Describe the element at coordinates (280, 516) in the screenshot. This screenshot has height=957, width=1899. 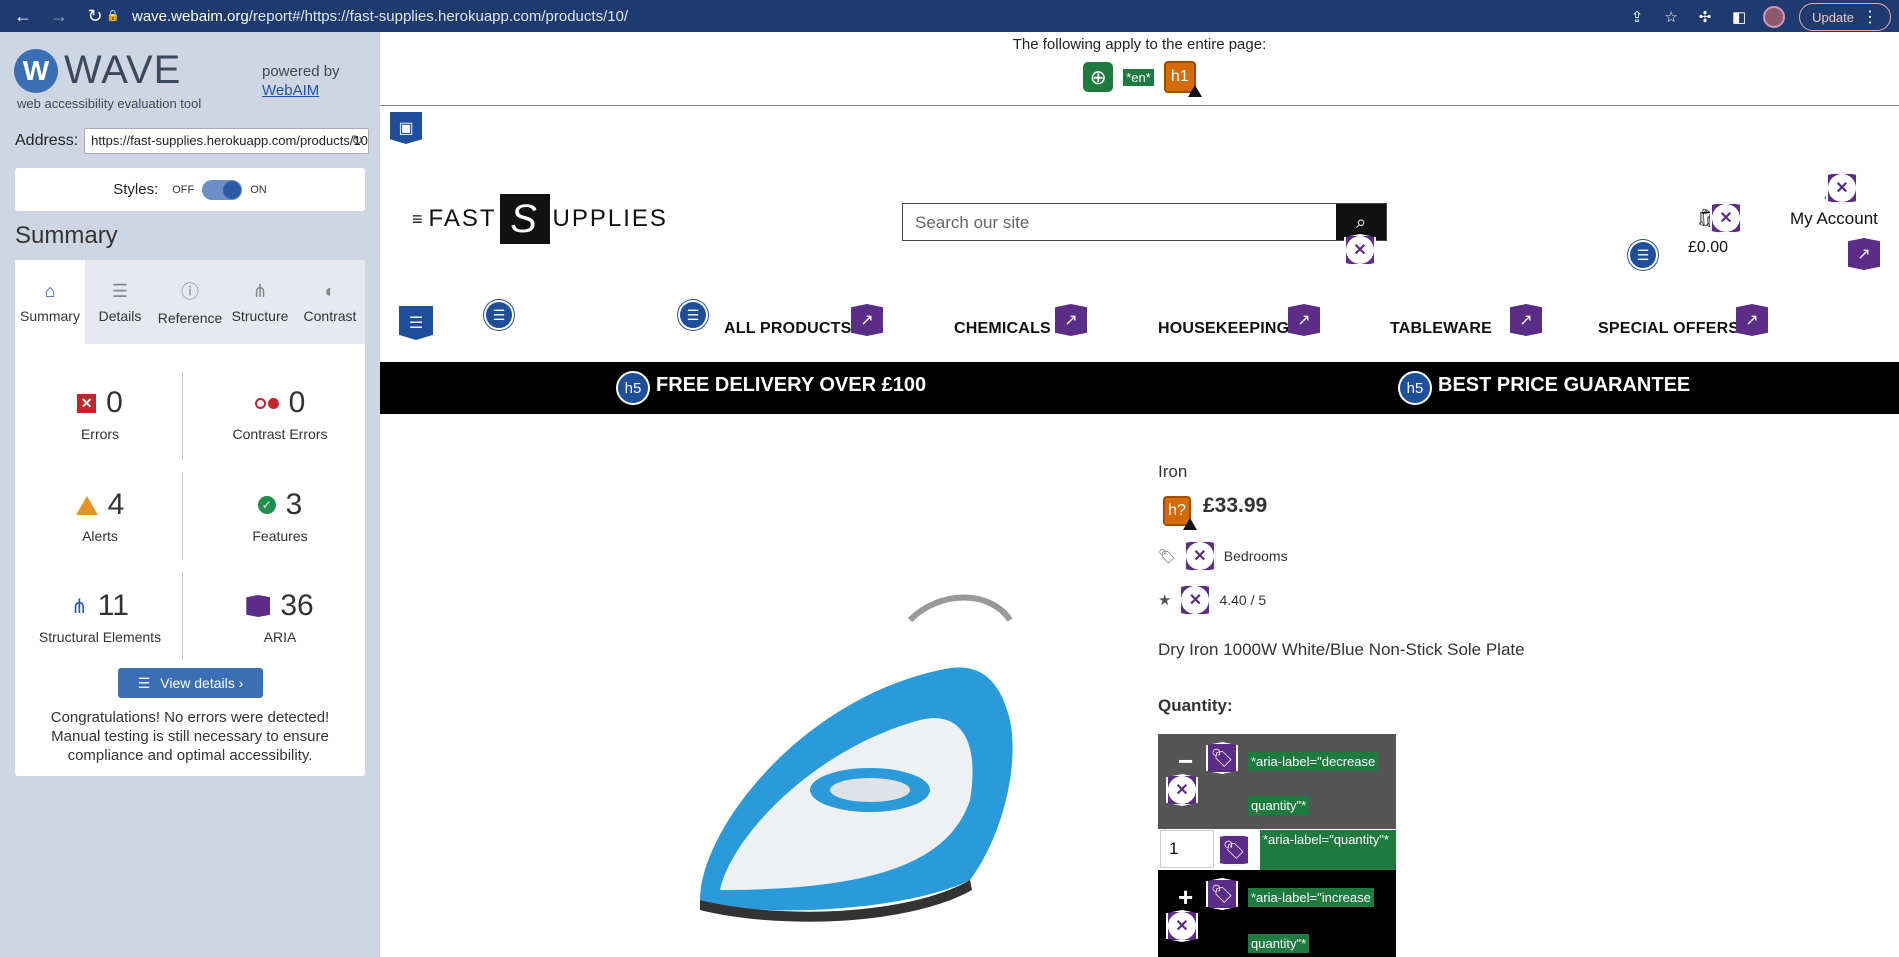
I see `features-stat: ✓ 3 Features` at that location.